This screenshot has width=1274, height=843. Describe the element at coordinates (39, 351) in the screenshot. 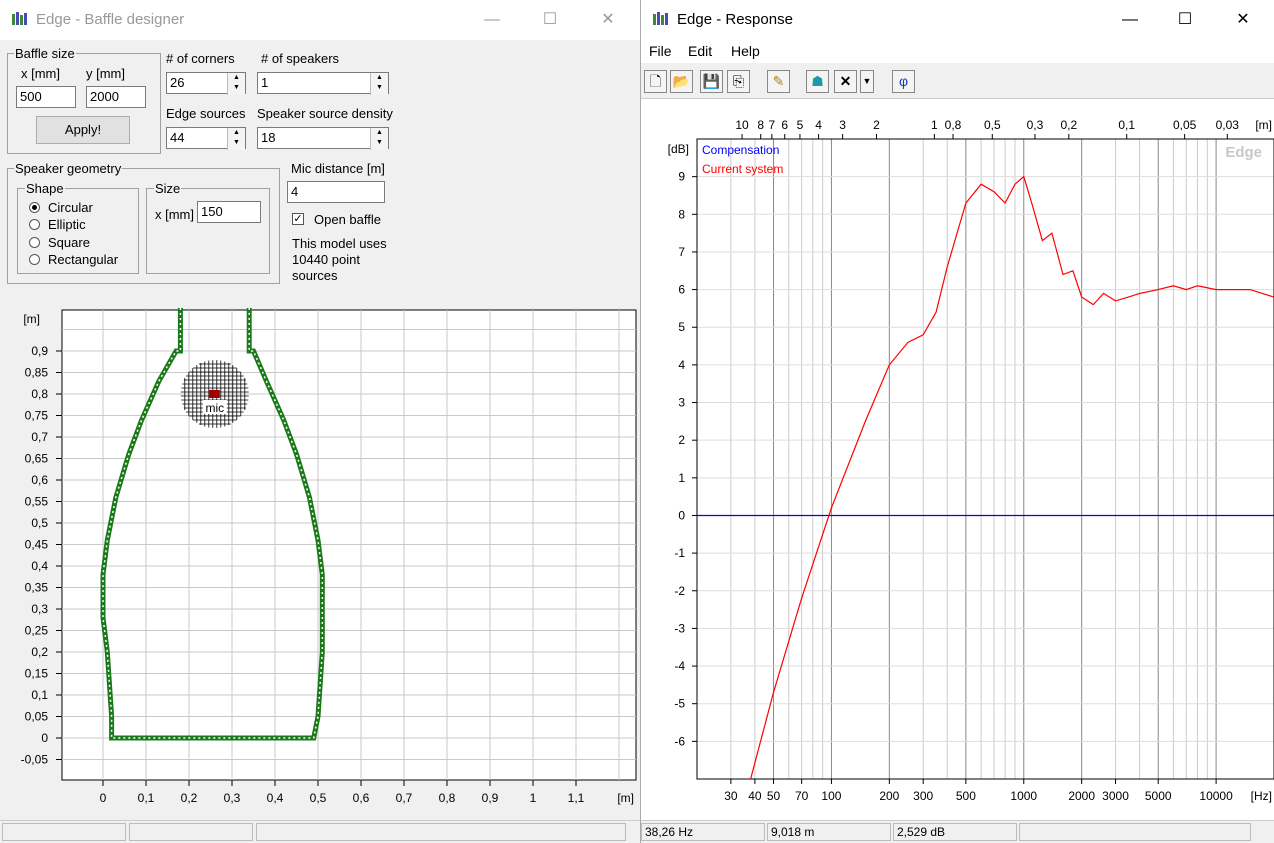

I see `y-tick-label: 0,9` at that location.